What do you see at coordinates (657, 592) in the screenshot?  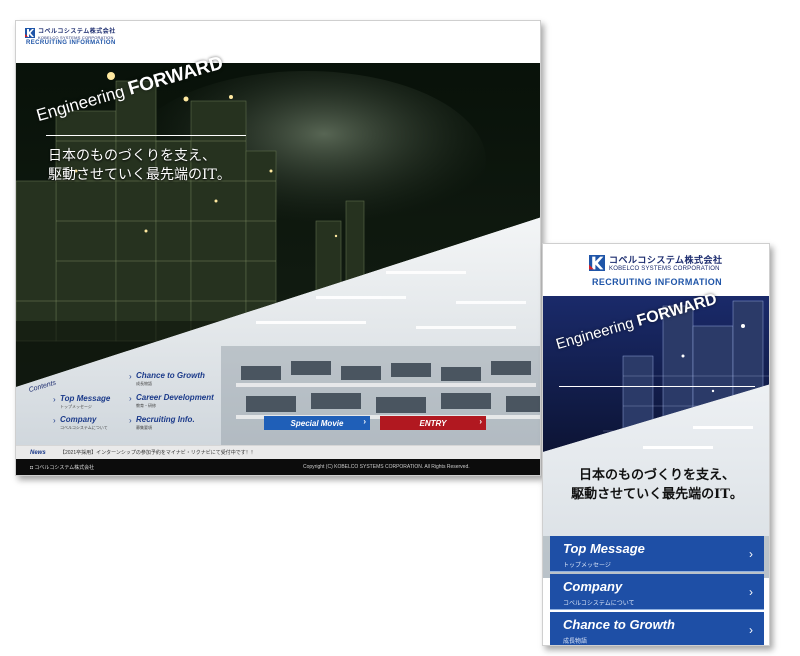 I see `mobile-nav-company: Company コベルコシステムについて ›` at bounding box center [657, 592].